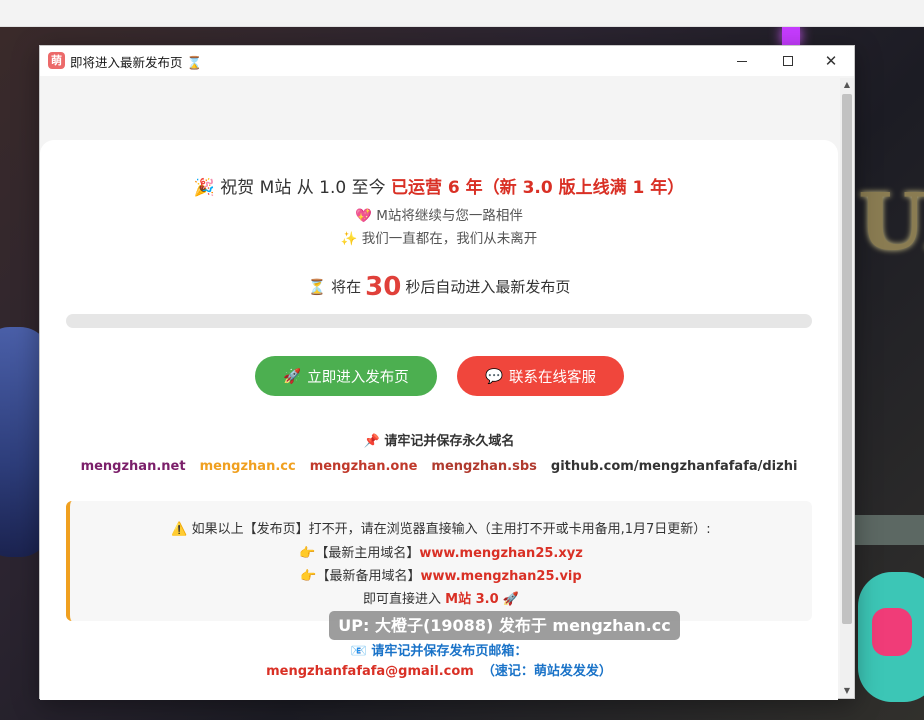 This screenshot has height=720, width=924. What do you see at coordinates (447, 61) in the screenshot?
I see `title-bar: 萌 即将进入最新发布页 ⌛ ✕` at bounding box center [447, 61].